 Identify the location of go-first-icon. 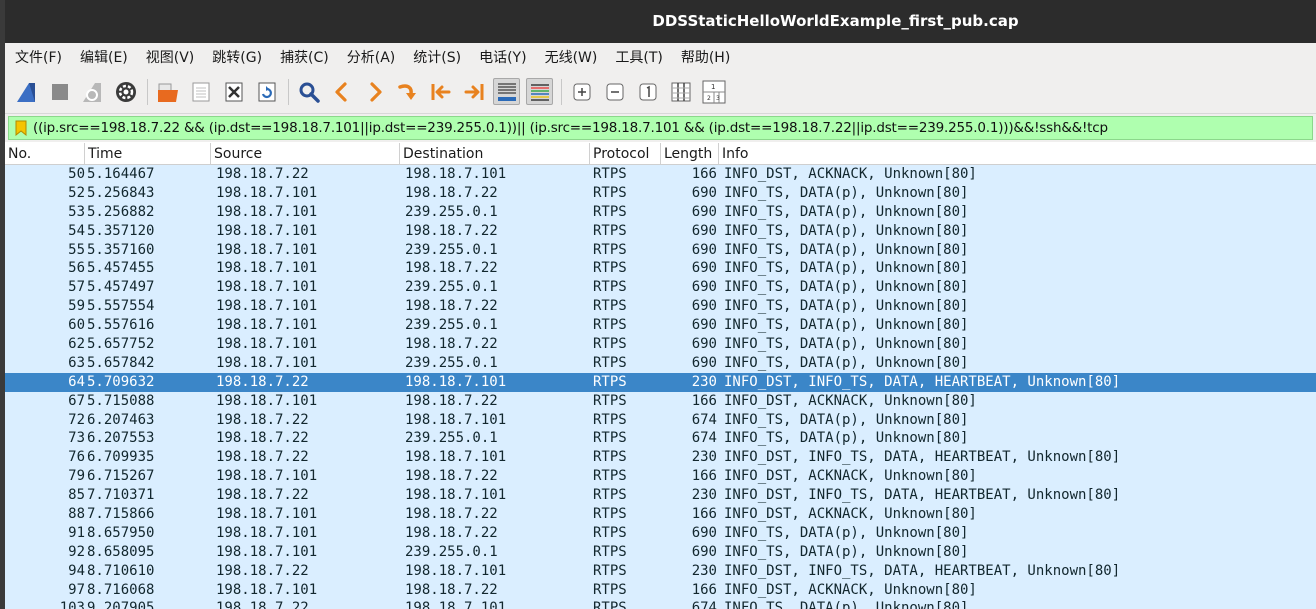
(440, 91).